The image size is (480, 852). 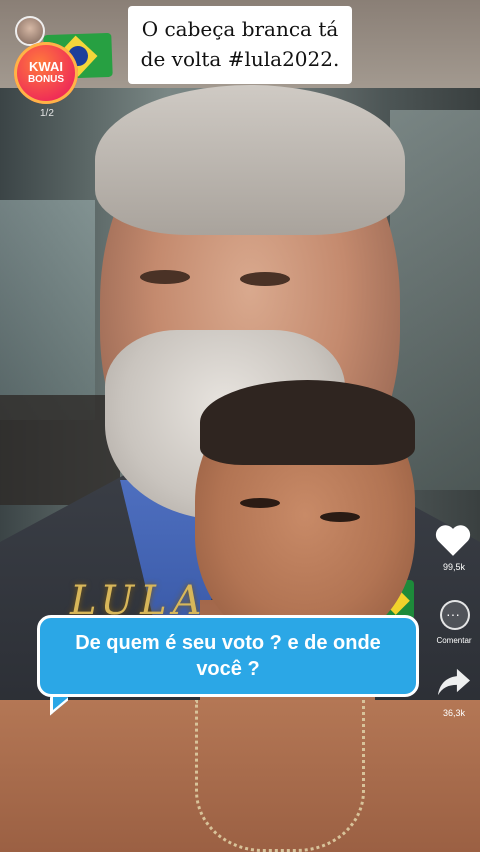 I want to click on young-man-hair, so click(x=307, y=422).